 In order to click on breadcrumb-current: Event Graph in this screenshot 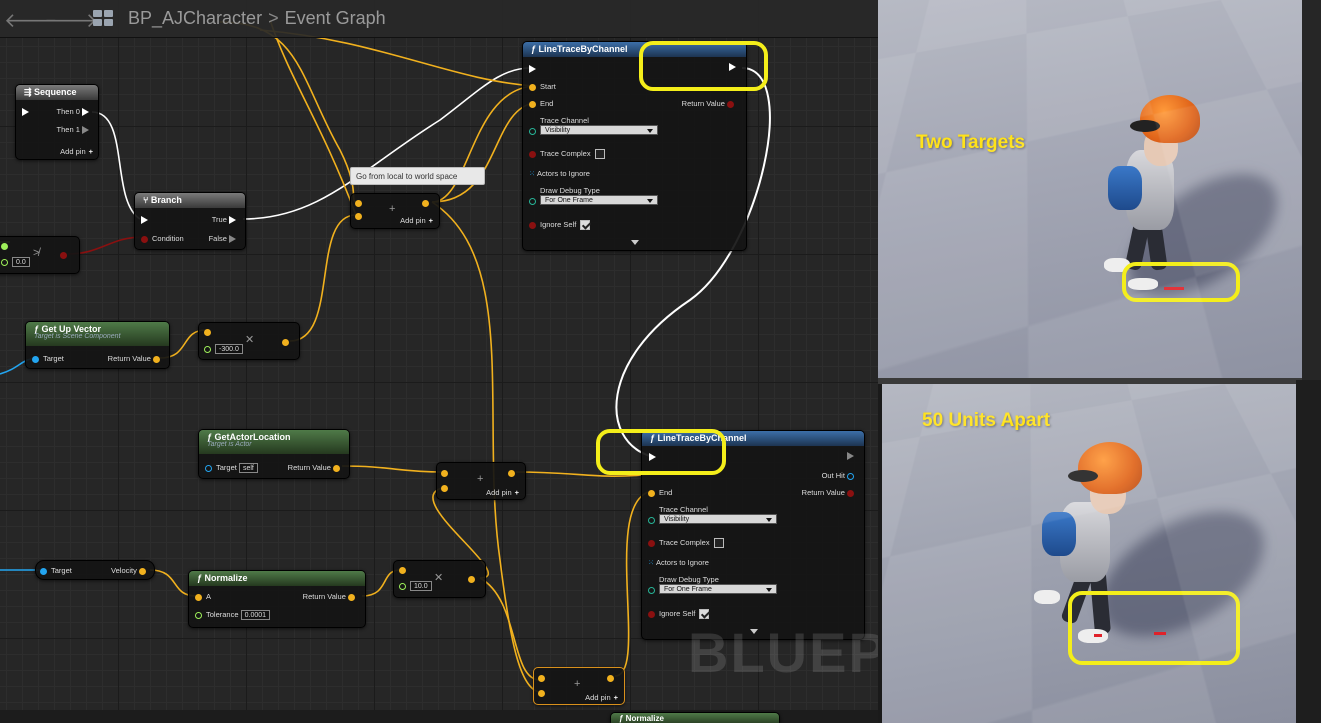, I will do `click(335, 18)`.